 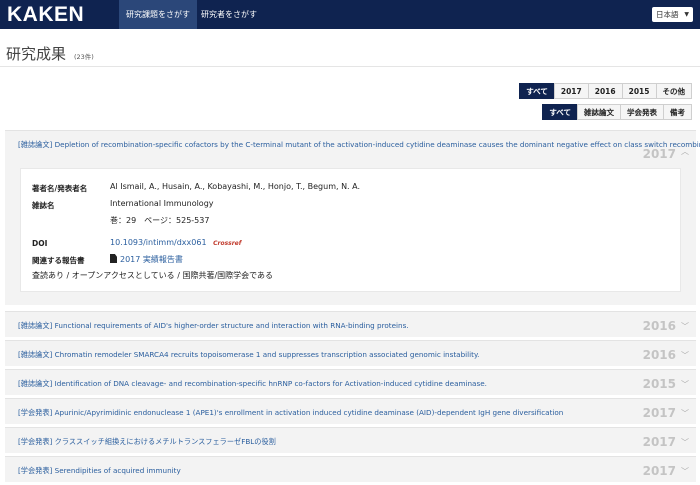 What do you see at coordinates (685, 151) in the screenshot?
I see `chevron-up-icon: ︿` at bounding box center [685, 151].